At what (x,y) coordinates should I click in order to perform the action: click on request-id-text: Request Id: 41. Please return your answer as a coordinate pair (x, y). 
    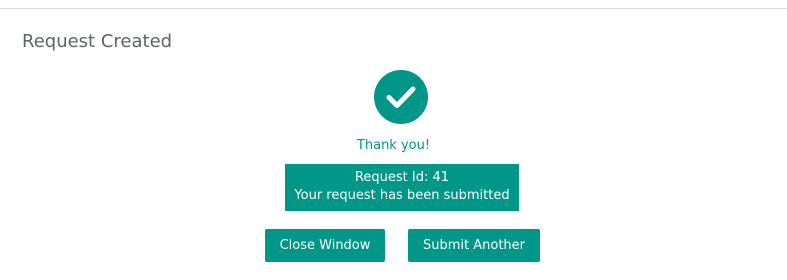
    Looking at the image, I should click on (402, 177).